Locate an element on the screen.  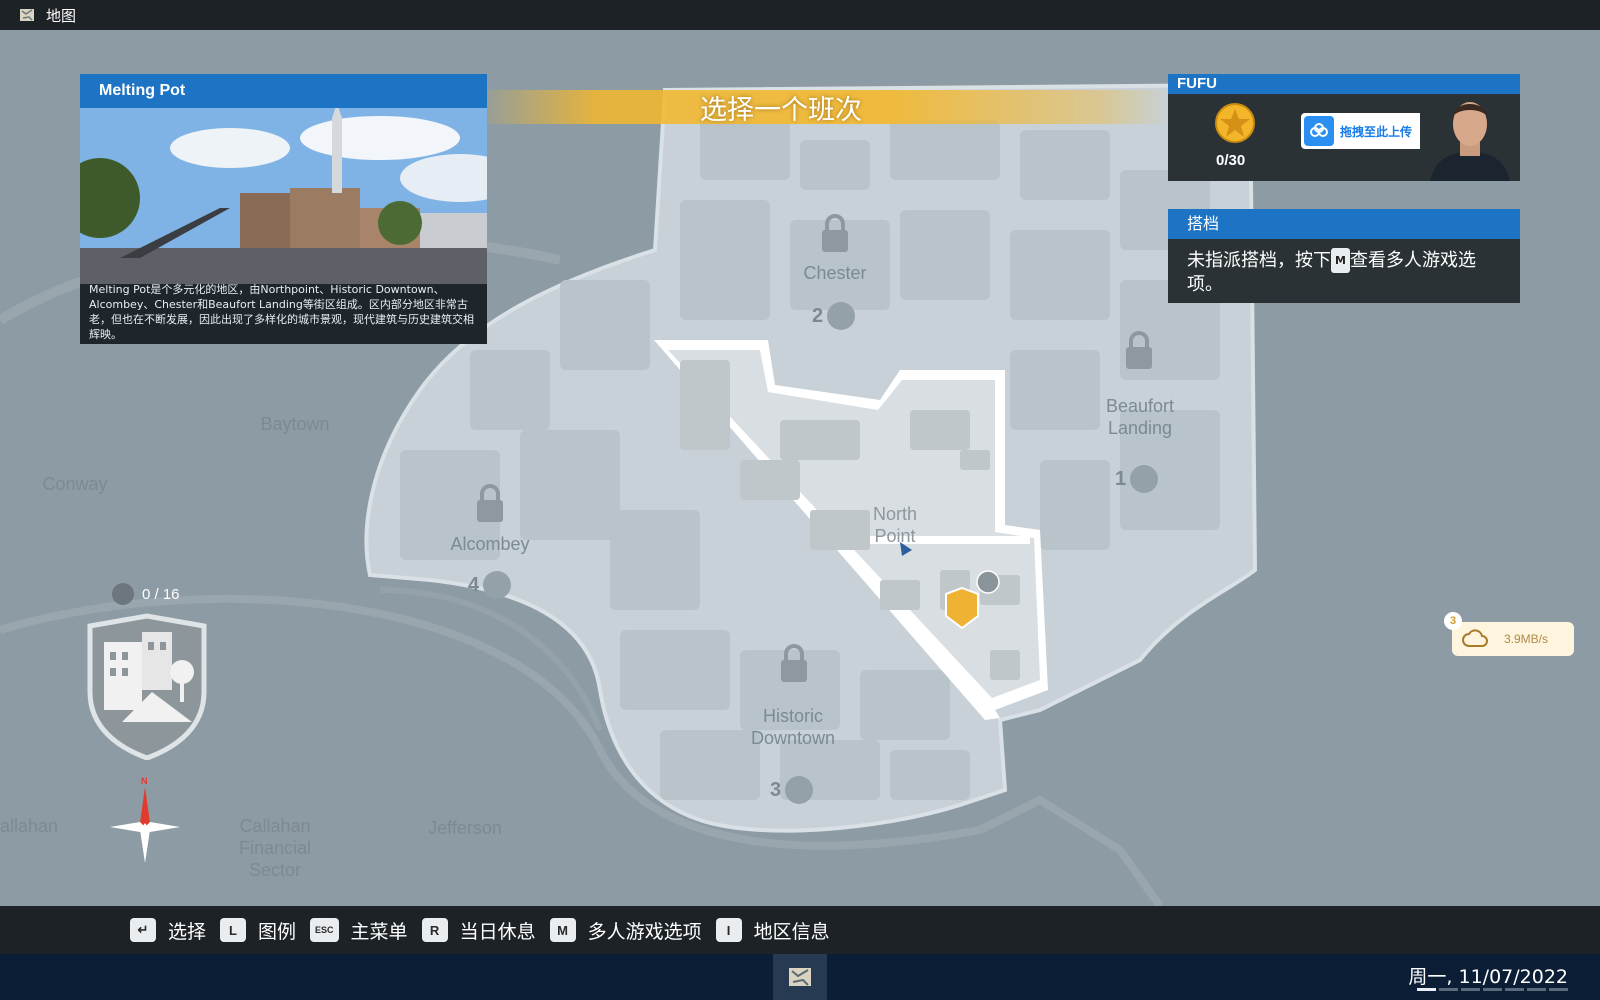
title-bar: 地图 is located at coordinates (800, 15).